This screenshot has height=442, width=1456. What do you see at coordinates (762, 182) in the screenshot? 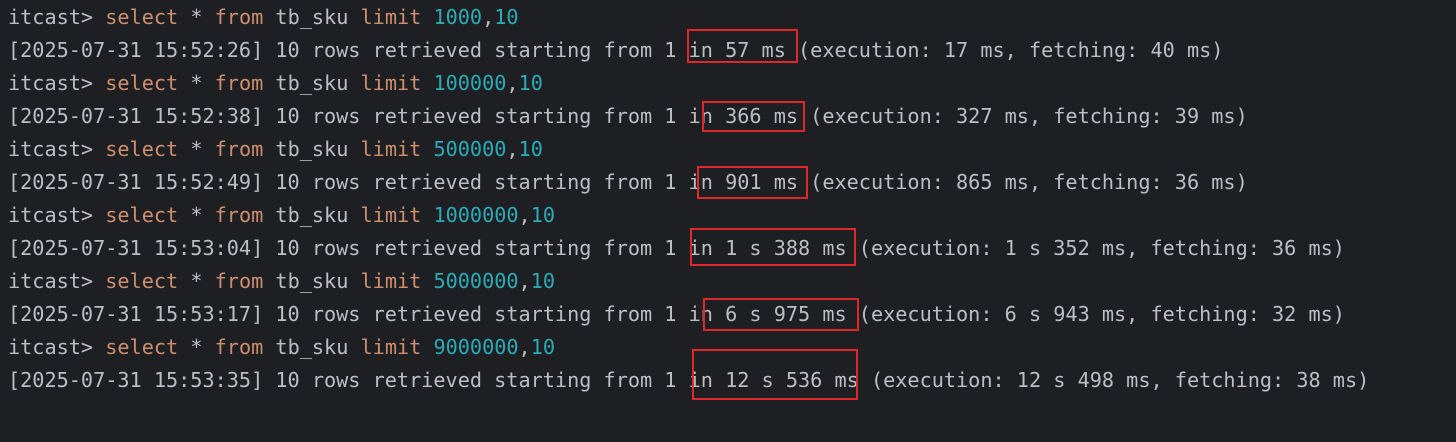
I see `total-time: 901 ms` at bounding box center [762, 182].